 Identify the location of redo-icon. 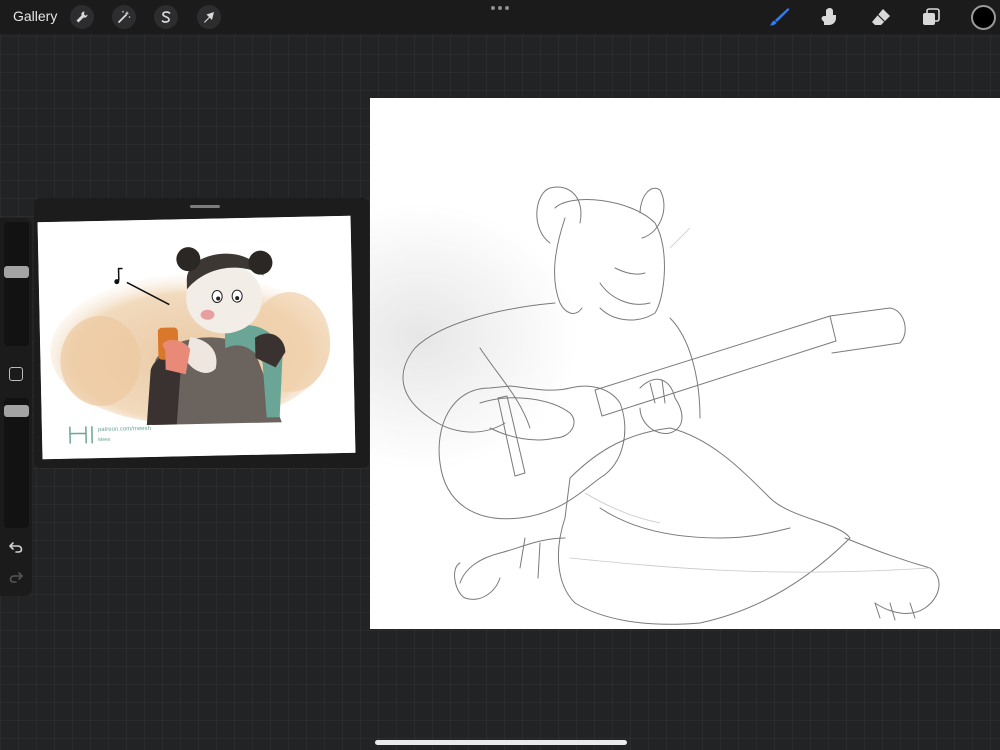
(16, 577).